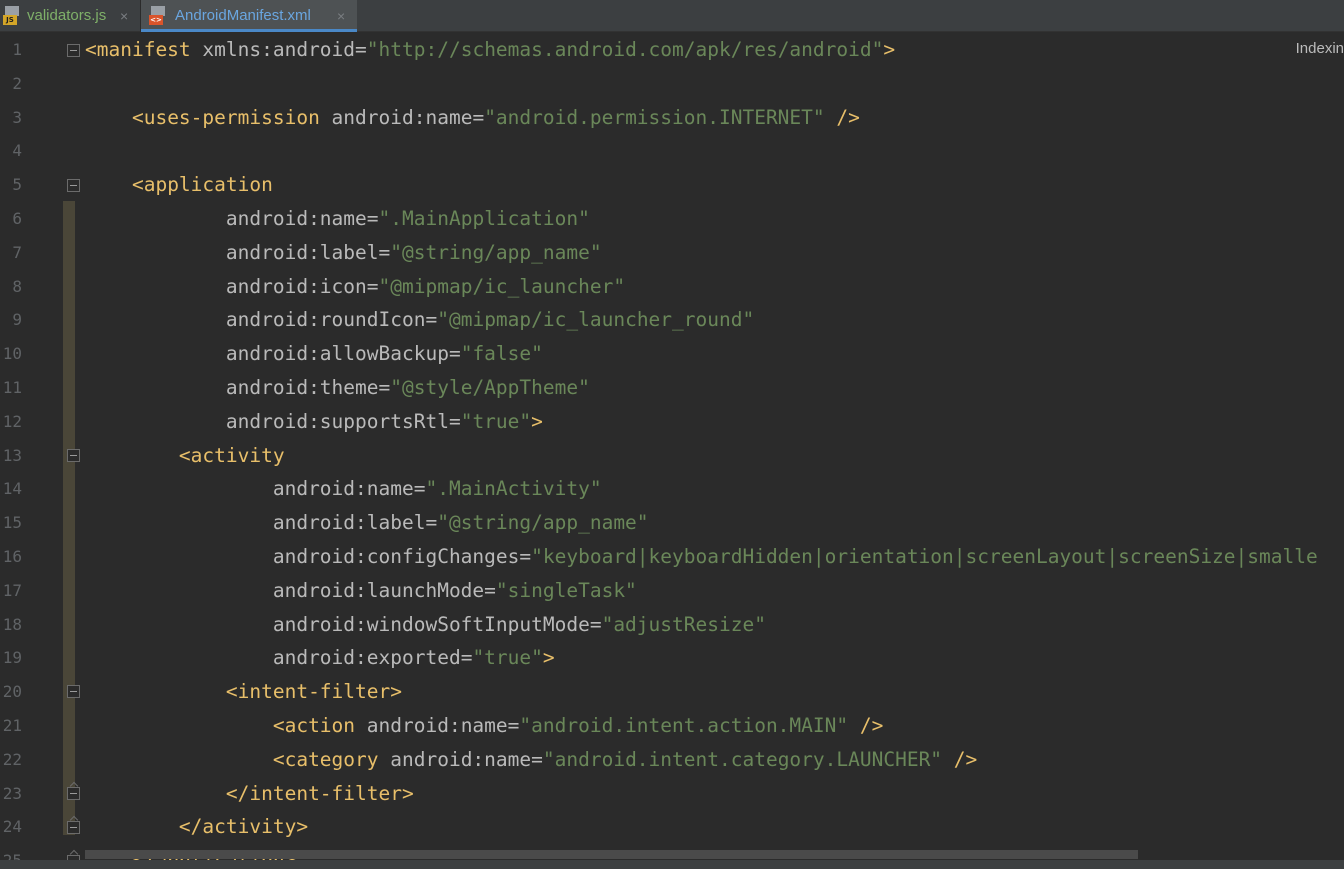  What do you see at coordinates (654, 117) in the screenshot?
I see `code-token-val: "android.permission.INTERNET"` at bounding box center [654, 117].